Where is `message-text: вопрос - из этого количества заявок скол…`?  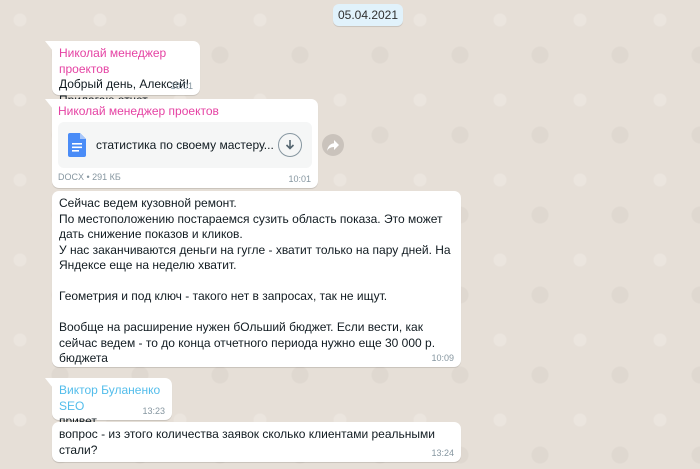 message-text: вопрос - из этого количества заявок скол… is located at coordinates (249, 442).